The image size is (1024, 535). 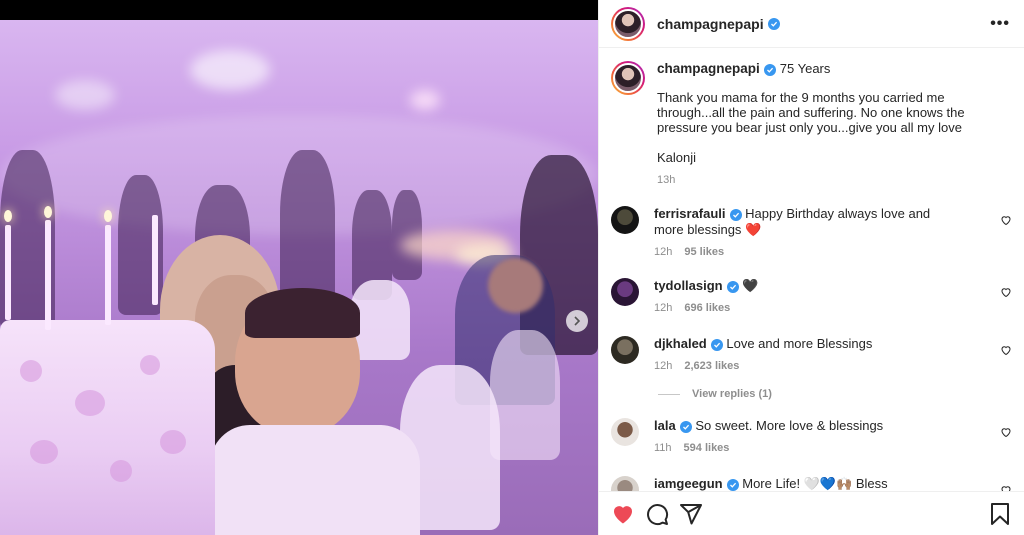 What do you see at coordinates (688, 483) in the screenshot?
I see `comment-username: iamgeegun` at bounding box center [688, 483].